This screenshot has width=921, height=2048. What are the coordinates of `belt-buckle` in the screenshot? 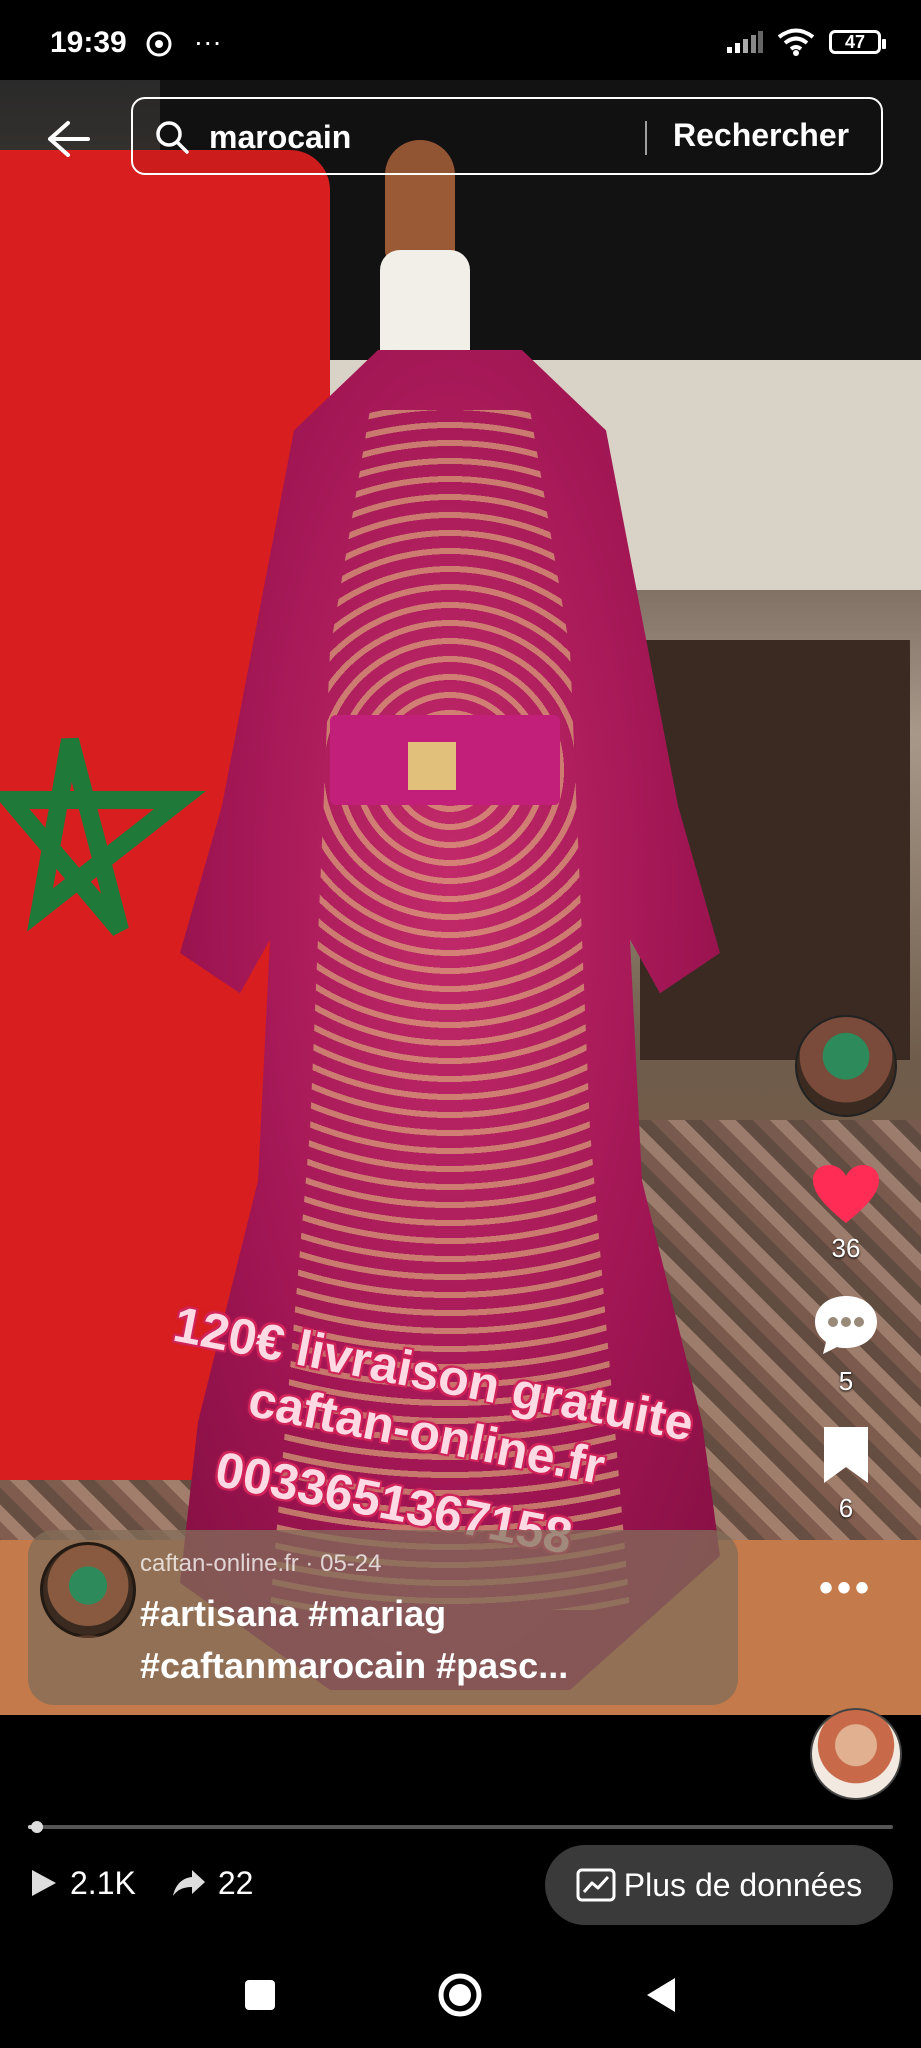 It's located at (432, 766).